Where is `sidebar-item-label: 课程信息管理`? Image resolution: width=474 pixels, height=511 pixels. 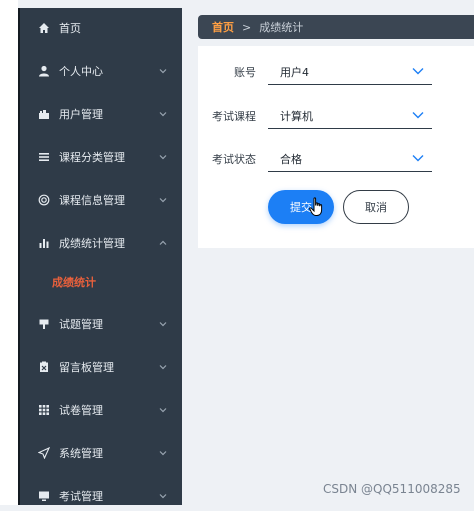
sidebar-item-label: 课程信息管理 is located at coordinates (92, 200).